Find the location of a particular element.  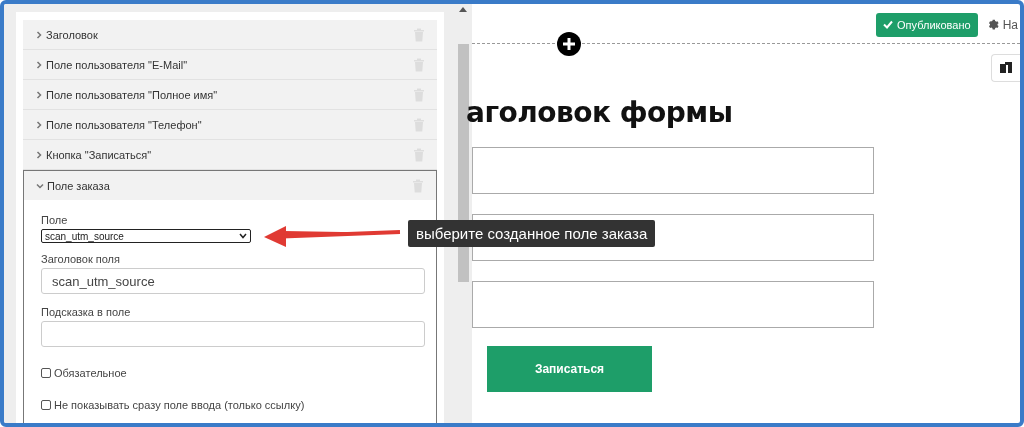

checkmark-icon is located at coordinates (888, 24).